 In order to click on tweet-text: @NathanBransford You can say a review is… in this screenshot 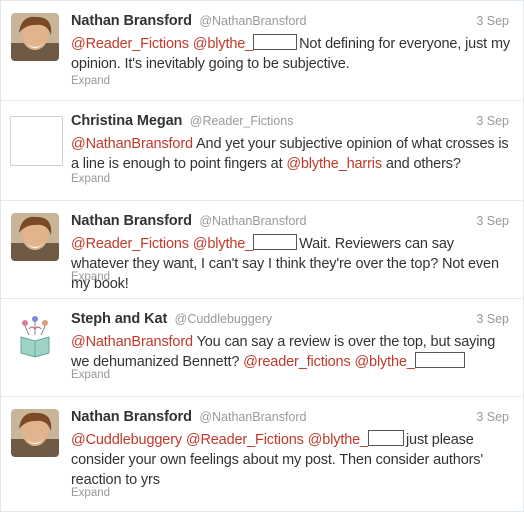, I will do `click(291, 352)`.